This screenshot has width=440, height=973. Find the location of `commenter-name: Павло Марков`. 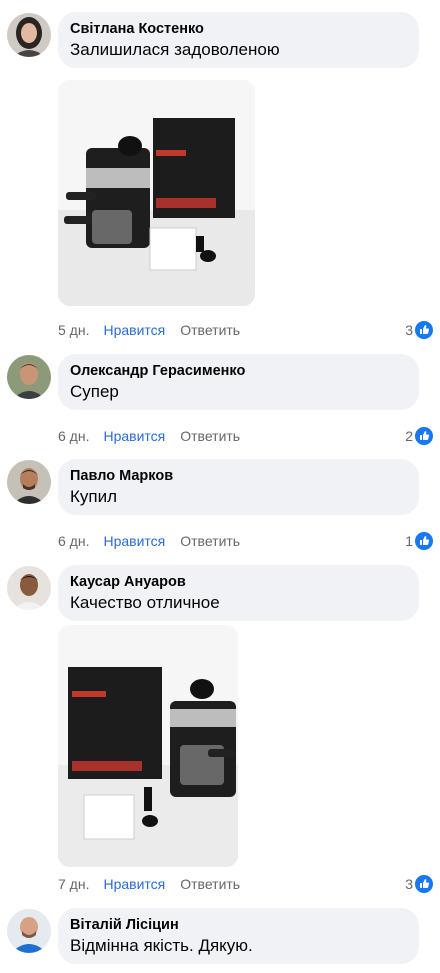

commenter-name: Павло Марков is located at coordinates (238, 476).